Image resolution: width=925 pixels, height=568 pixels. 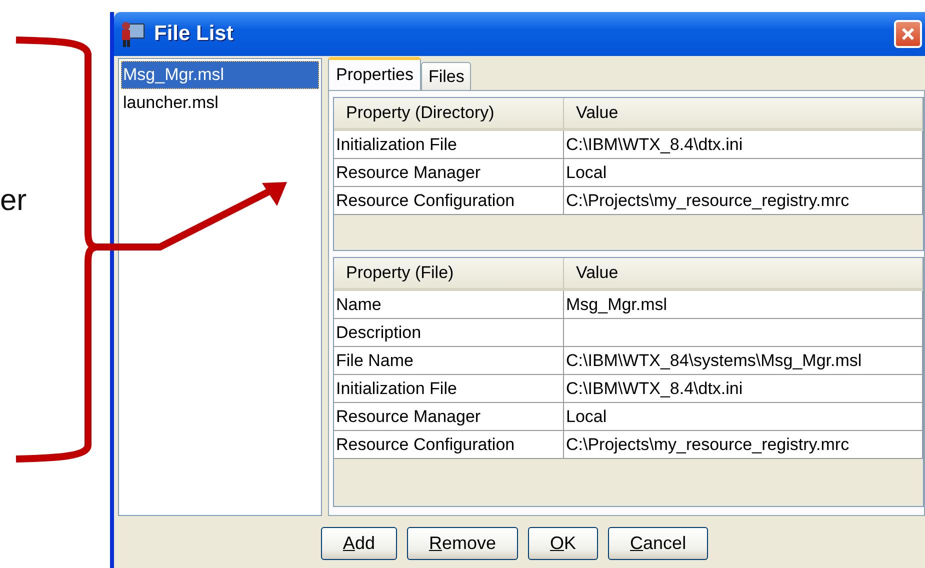 What do you see at coordinates (446, 76) in the screenshot?
I see `tab: Files` at bounding box center [446, 76].